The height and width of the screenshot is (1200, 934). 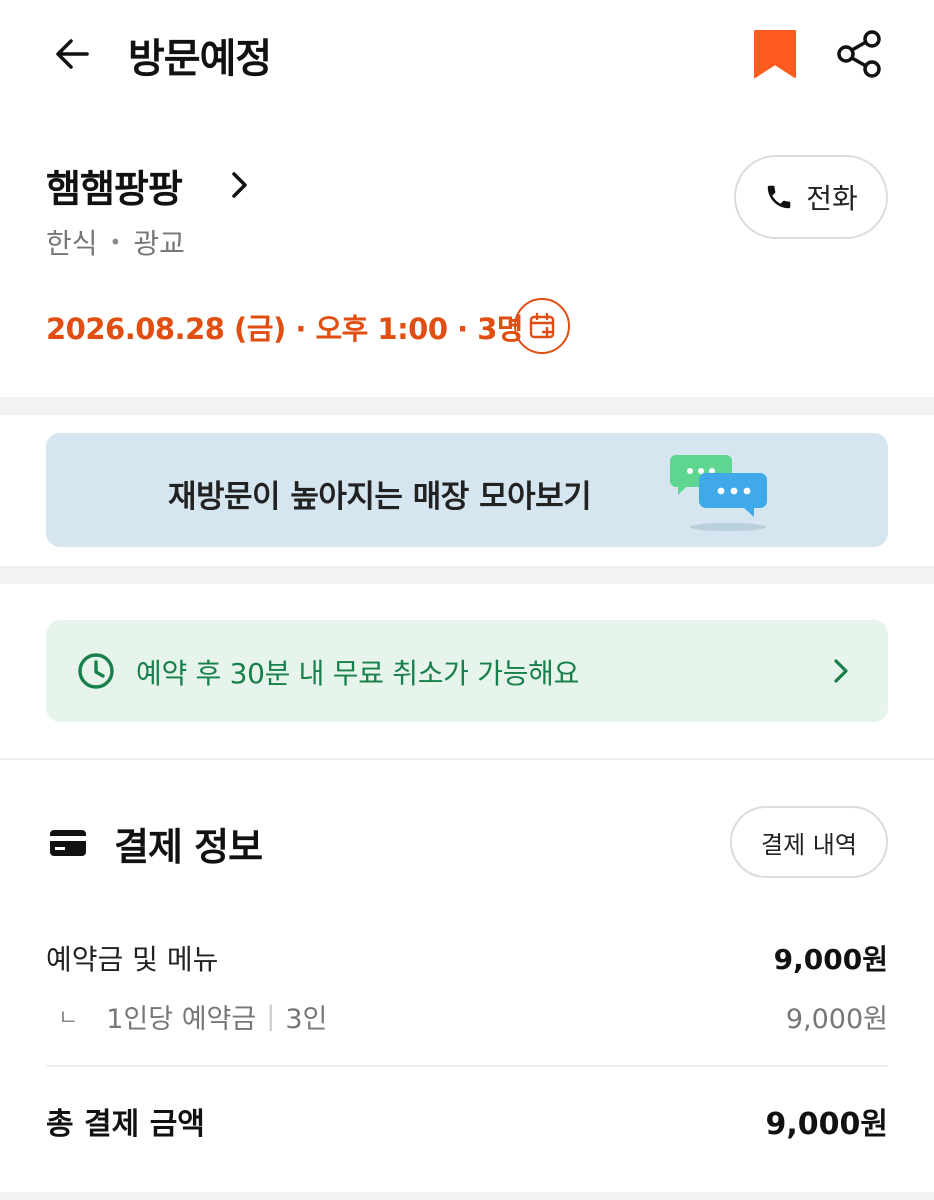 I want to click on free-cancel-notice: 예약 후 30분 내 무료 취소가 가능해요, so click(x=467, y=671).